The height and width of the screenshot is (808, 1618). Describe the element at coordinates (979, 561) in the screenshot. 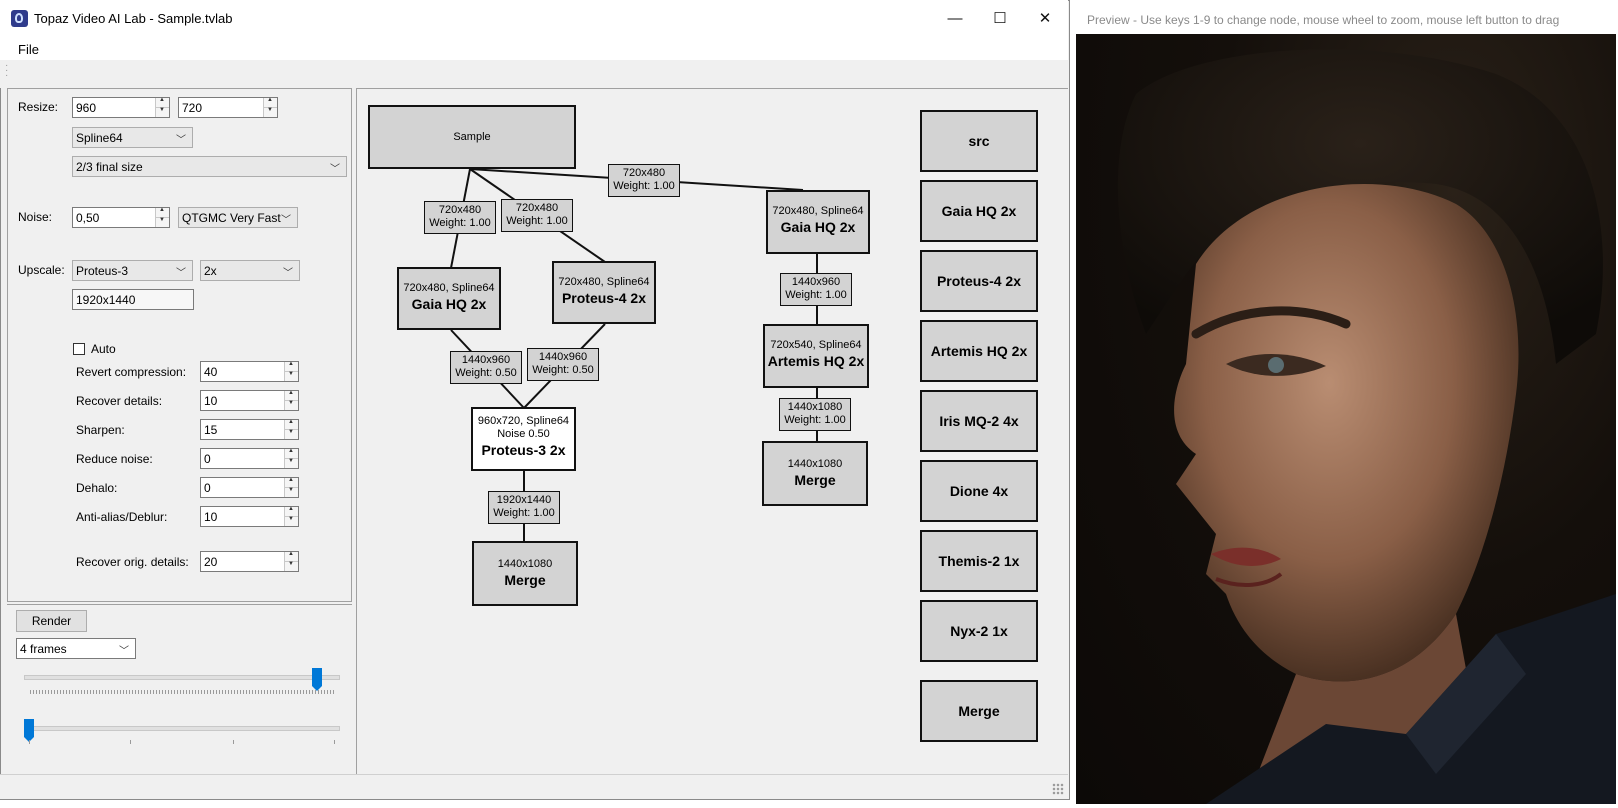

I see `model-themis-button: Themis-2 1x` at that location.